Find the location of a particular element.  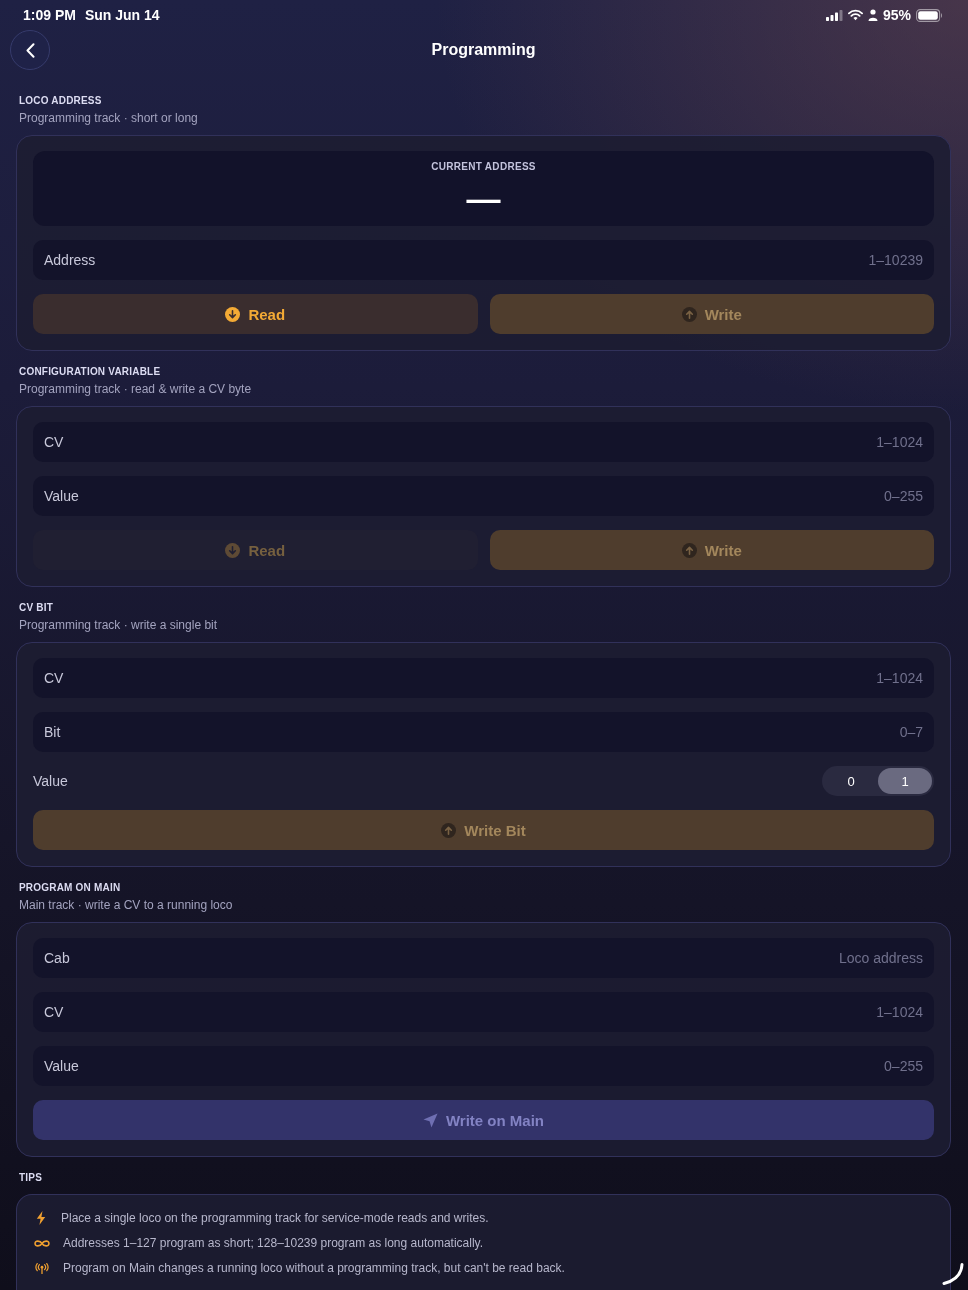

segment-option: 1 is located at coordinates (905, 781).